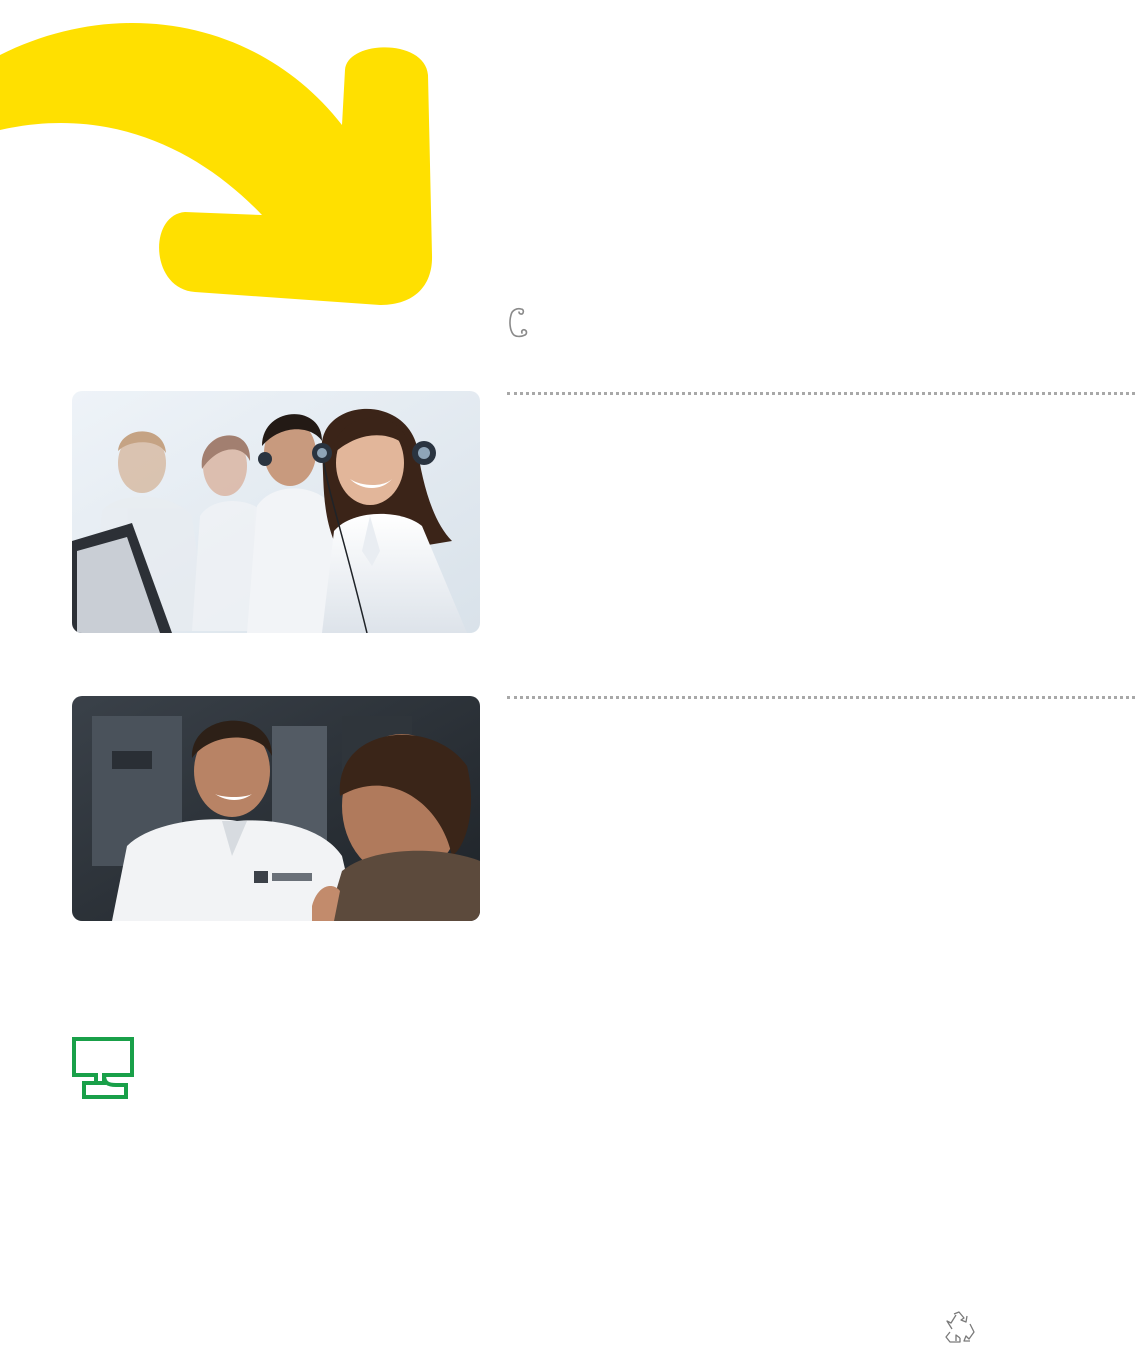  I want to click on technician-photo, so click(276, 808).